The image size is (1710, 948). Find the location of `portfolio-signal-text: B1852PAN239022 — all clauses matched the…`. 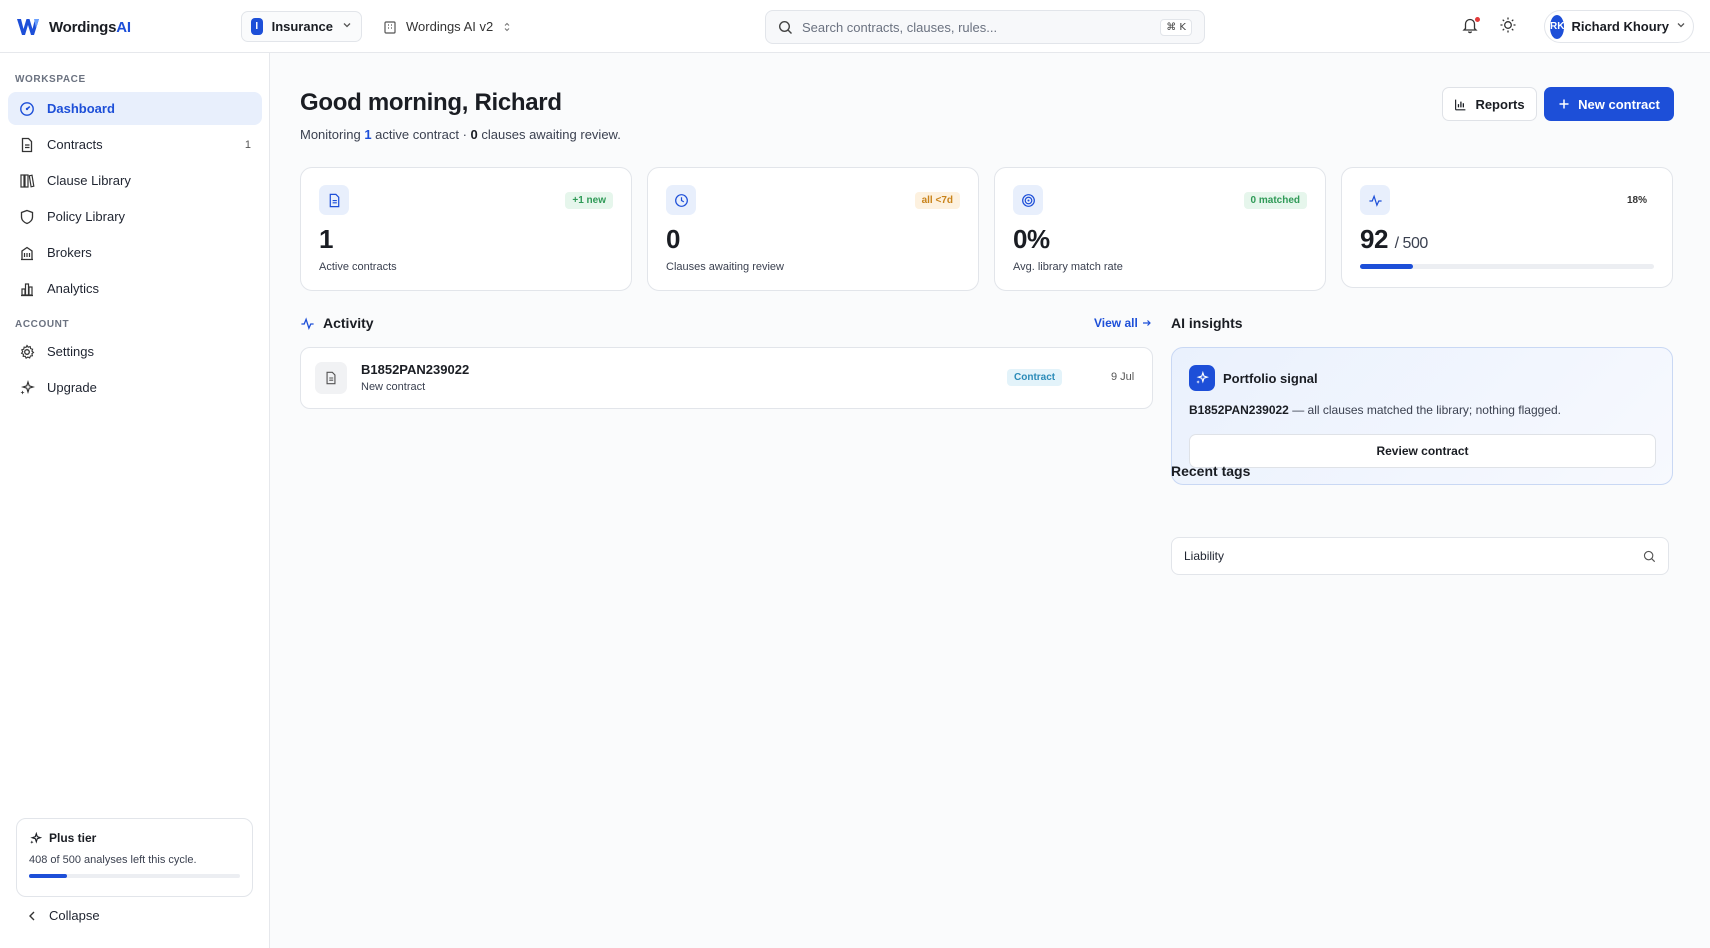

portfolio-signal-text: B1852PAN239022 — all clauses matched the… is located at coordinates (1375, 410).